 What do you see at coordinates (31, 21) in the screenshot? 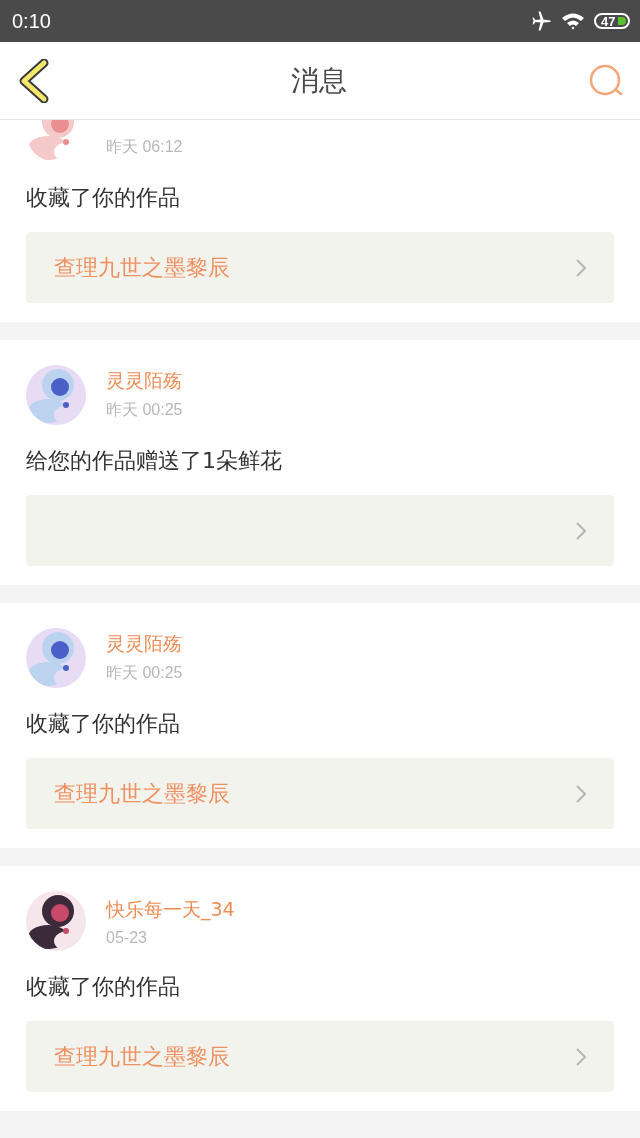
I see `status-time: 0:10` at bounding box center [31, 21].